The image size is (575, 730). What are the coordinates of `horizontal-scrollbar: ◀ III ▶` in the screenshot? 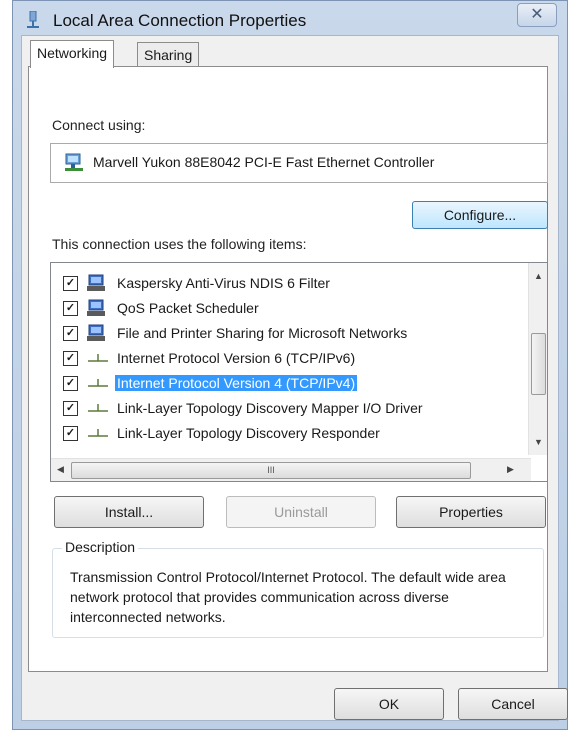 It's located at (291, 469).